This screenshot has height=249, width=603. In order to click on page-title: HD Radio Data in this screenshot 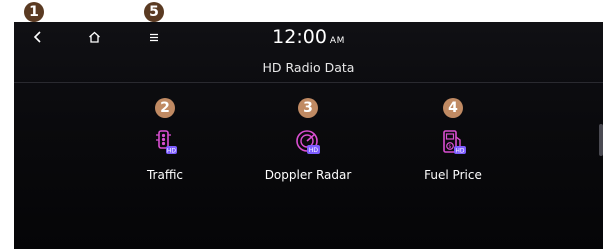, I will do `click(308, 67)`.